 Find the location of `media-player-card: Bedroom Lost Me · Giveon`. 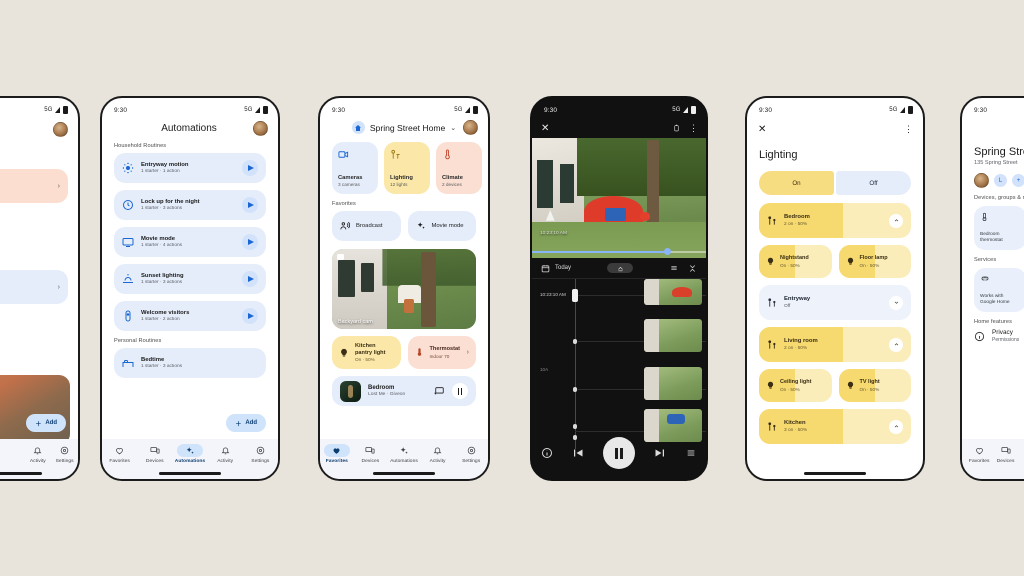

media-player-card: Bedroom Lost Me · Giveon is located at coordinates (404, 391).